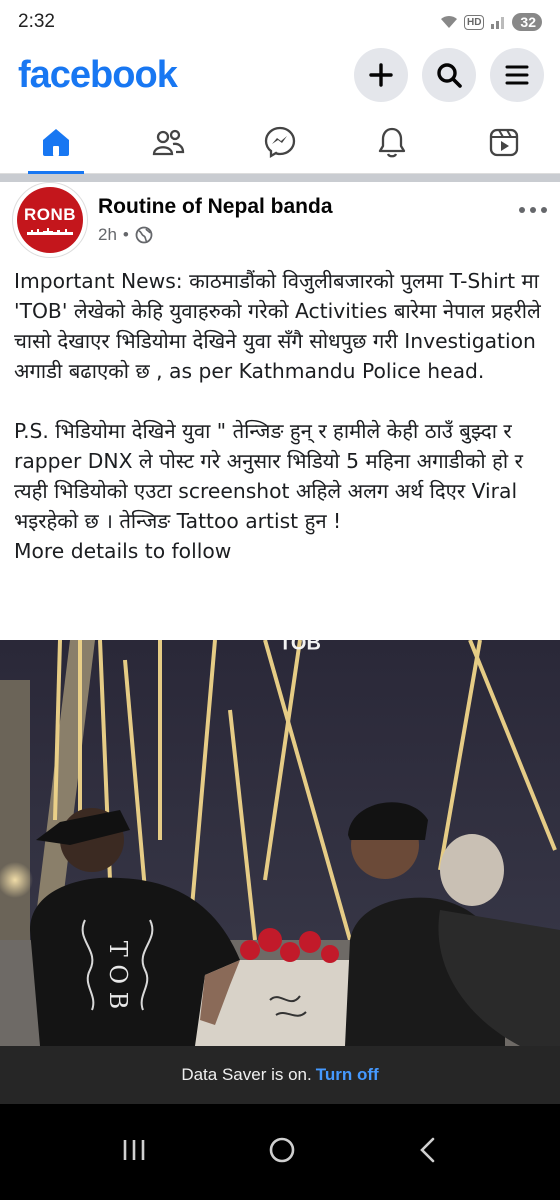  Describe the element at coordinates (280, 75) in the screenshot. I see `app-header: facebook` at that location.